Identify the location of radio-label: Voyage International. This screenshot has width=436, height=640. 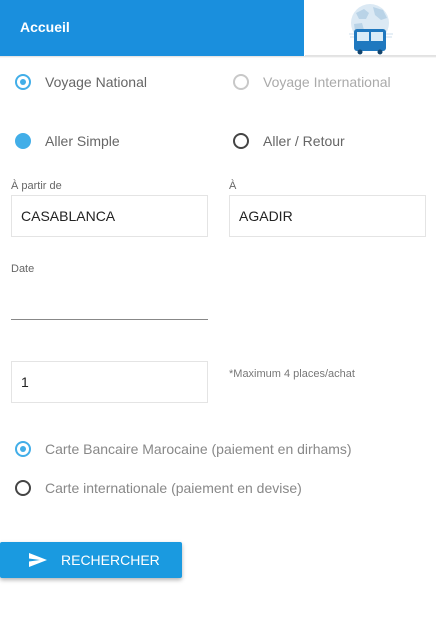
(327, 82).